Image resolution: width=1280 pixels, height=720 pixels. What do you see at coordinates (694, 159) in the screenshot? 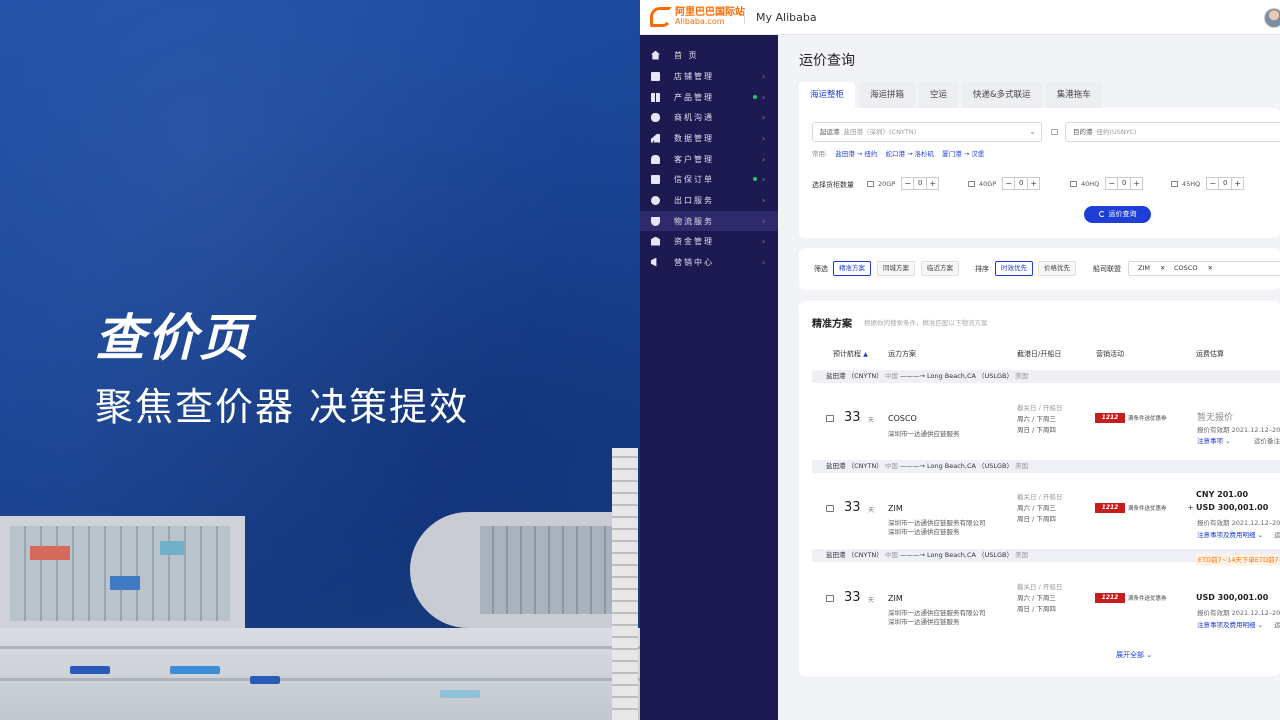
I see `sidebar-item-label: 客户管理` at bounding box center [694, 159].